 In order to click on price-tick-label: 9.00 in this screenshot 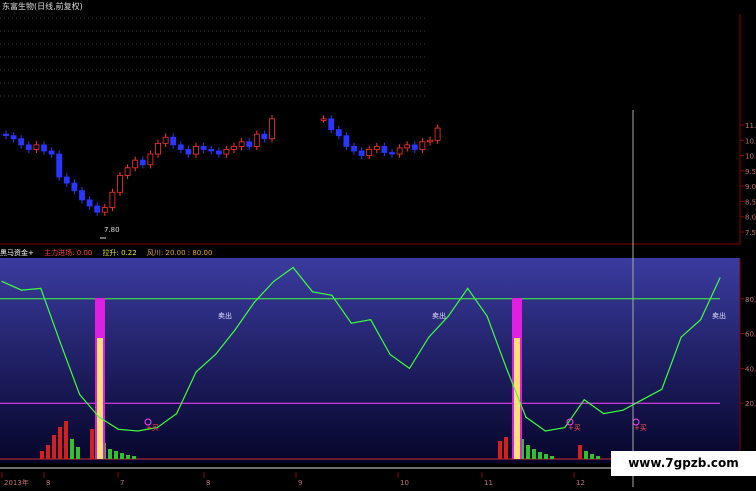, I will do `click(750, 187)`.